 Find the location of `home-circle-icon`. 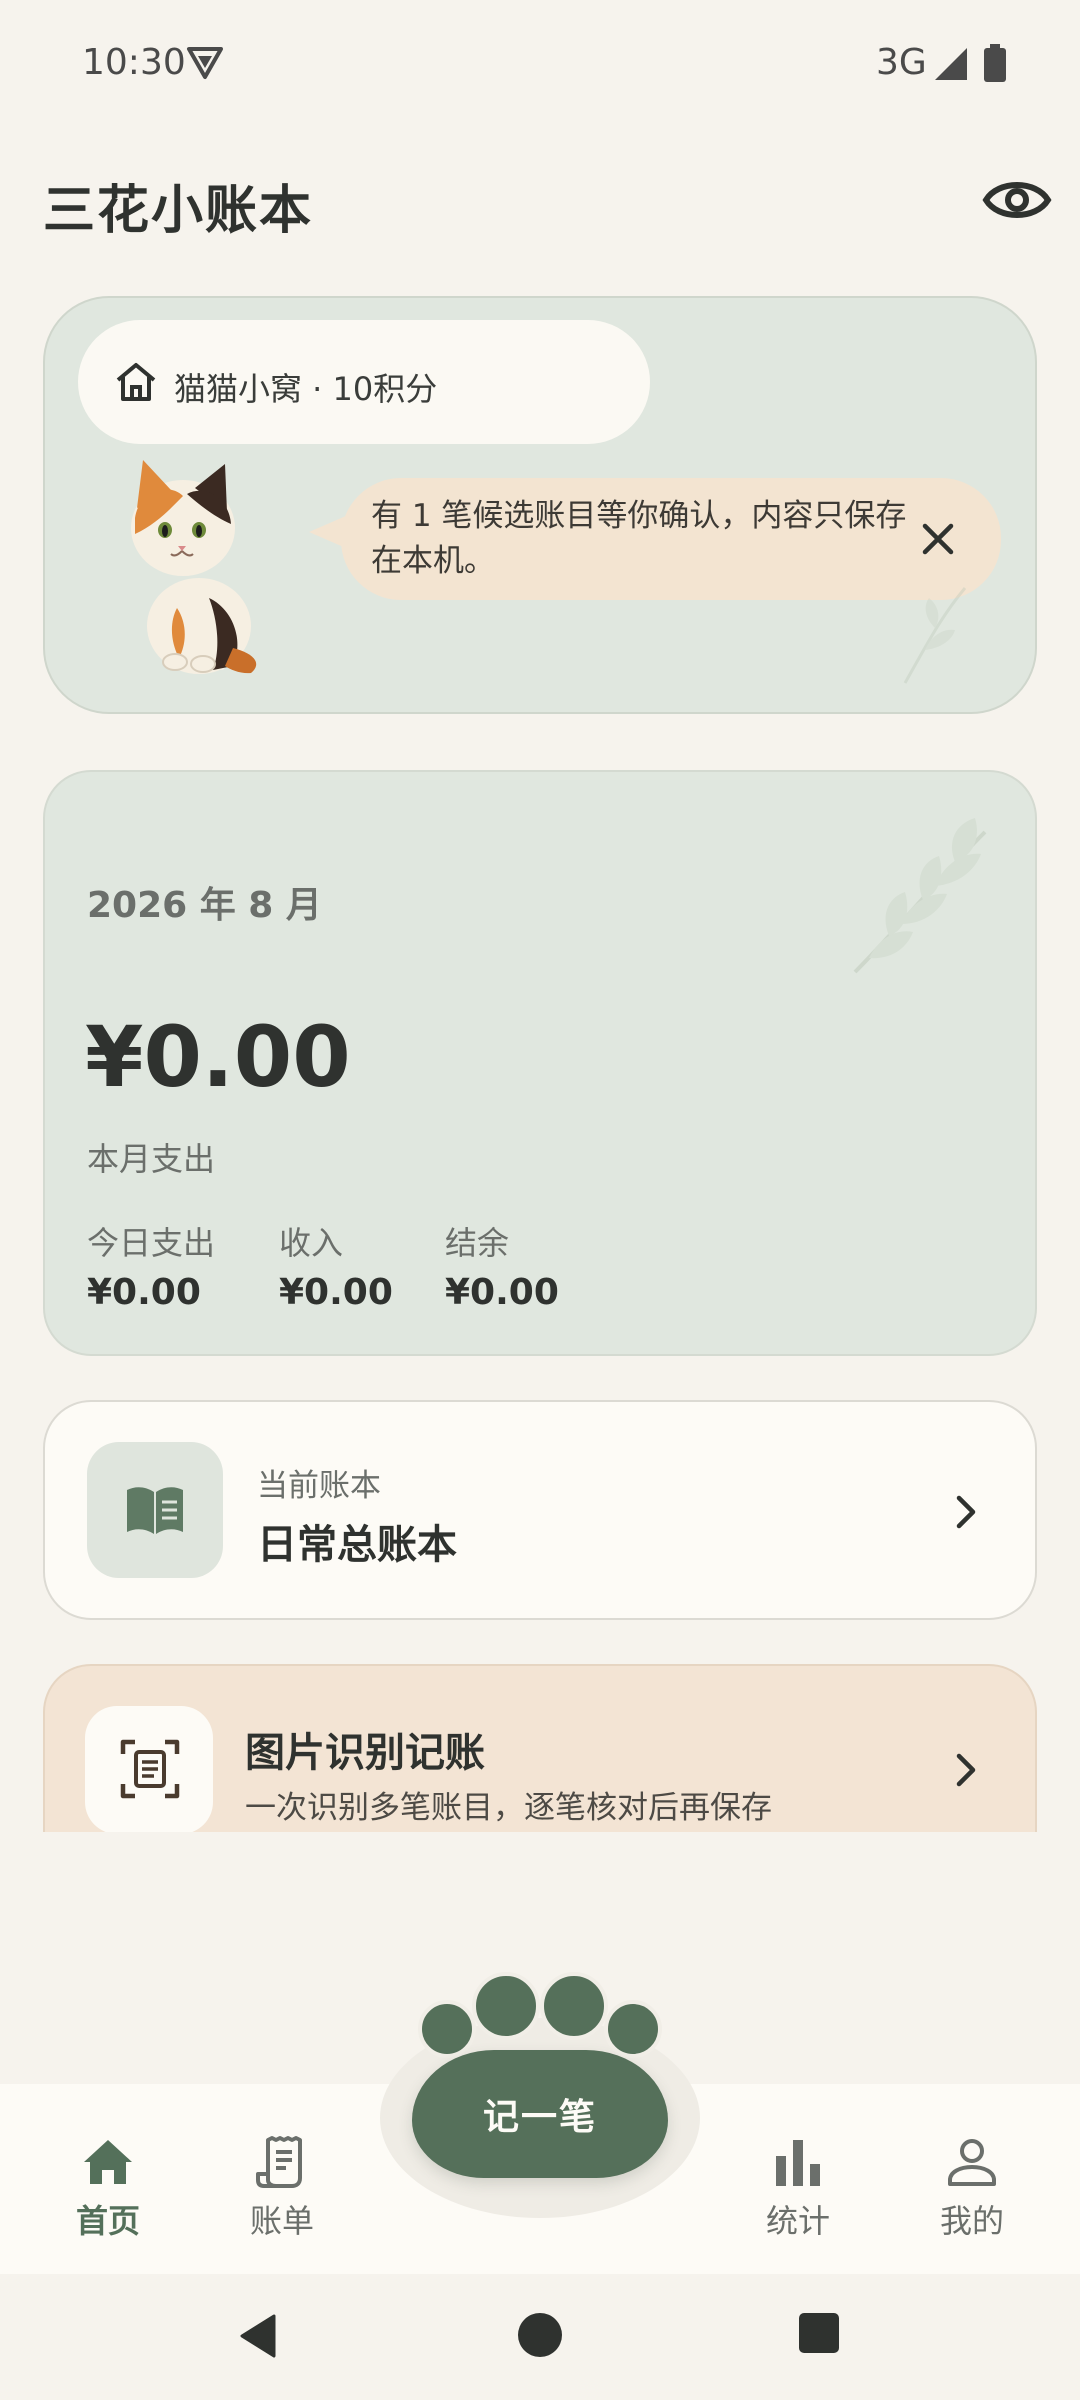

home-circle-icon is located at coordinates (540, 2335).